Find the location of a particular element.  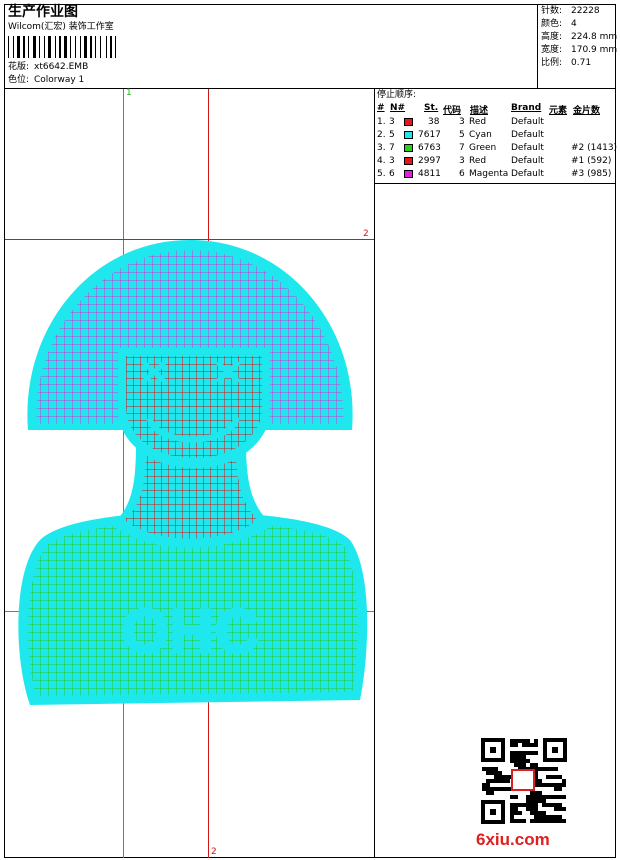

watermark-text: 6xiu.com is located at coordinates (513, 839).